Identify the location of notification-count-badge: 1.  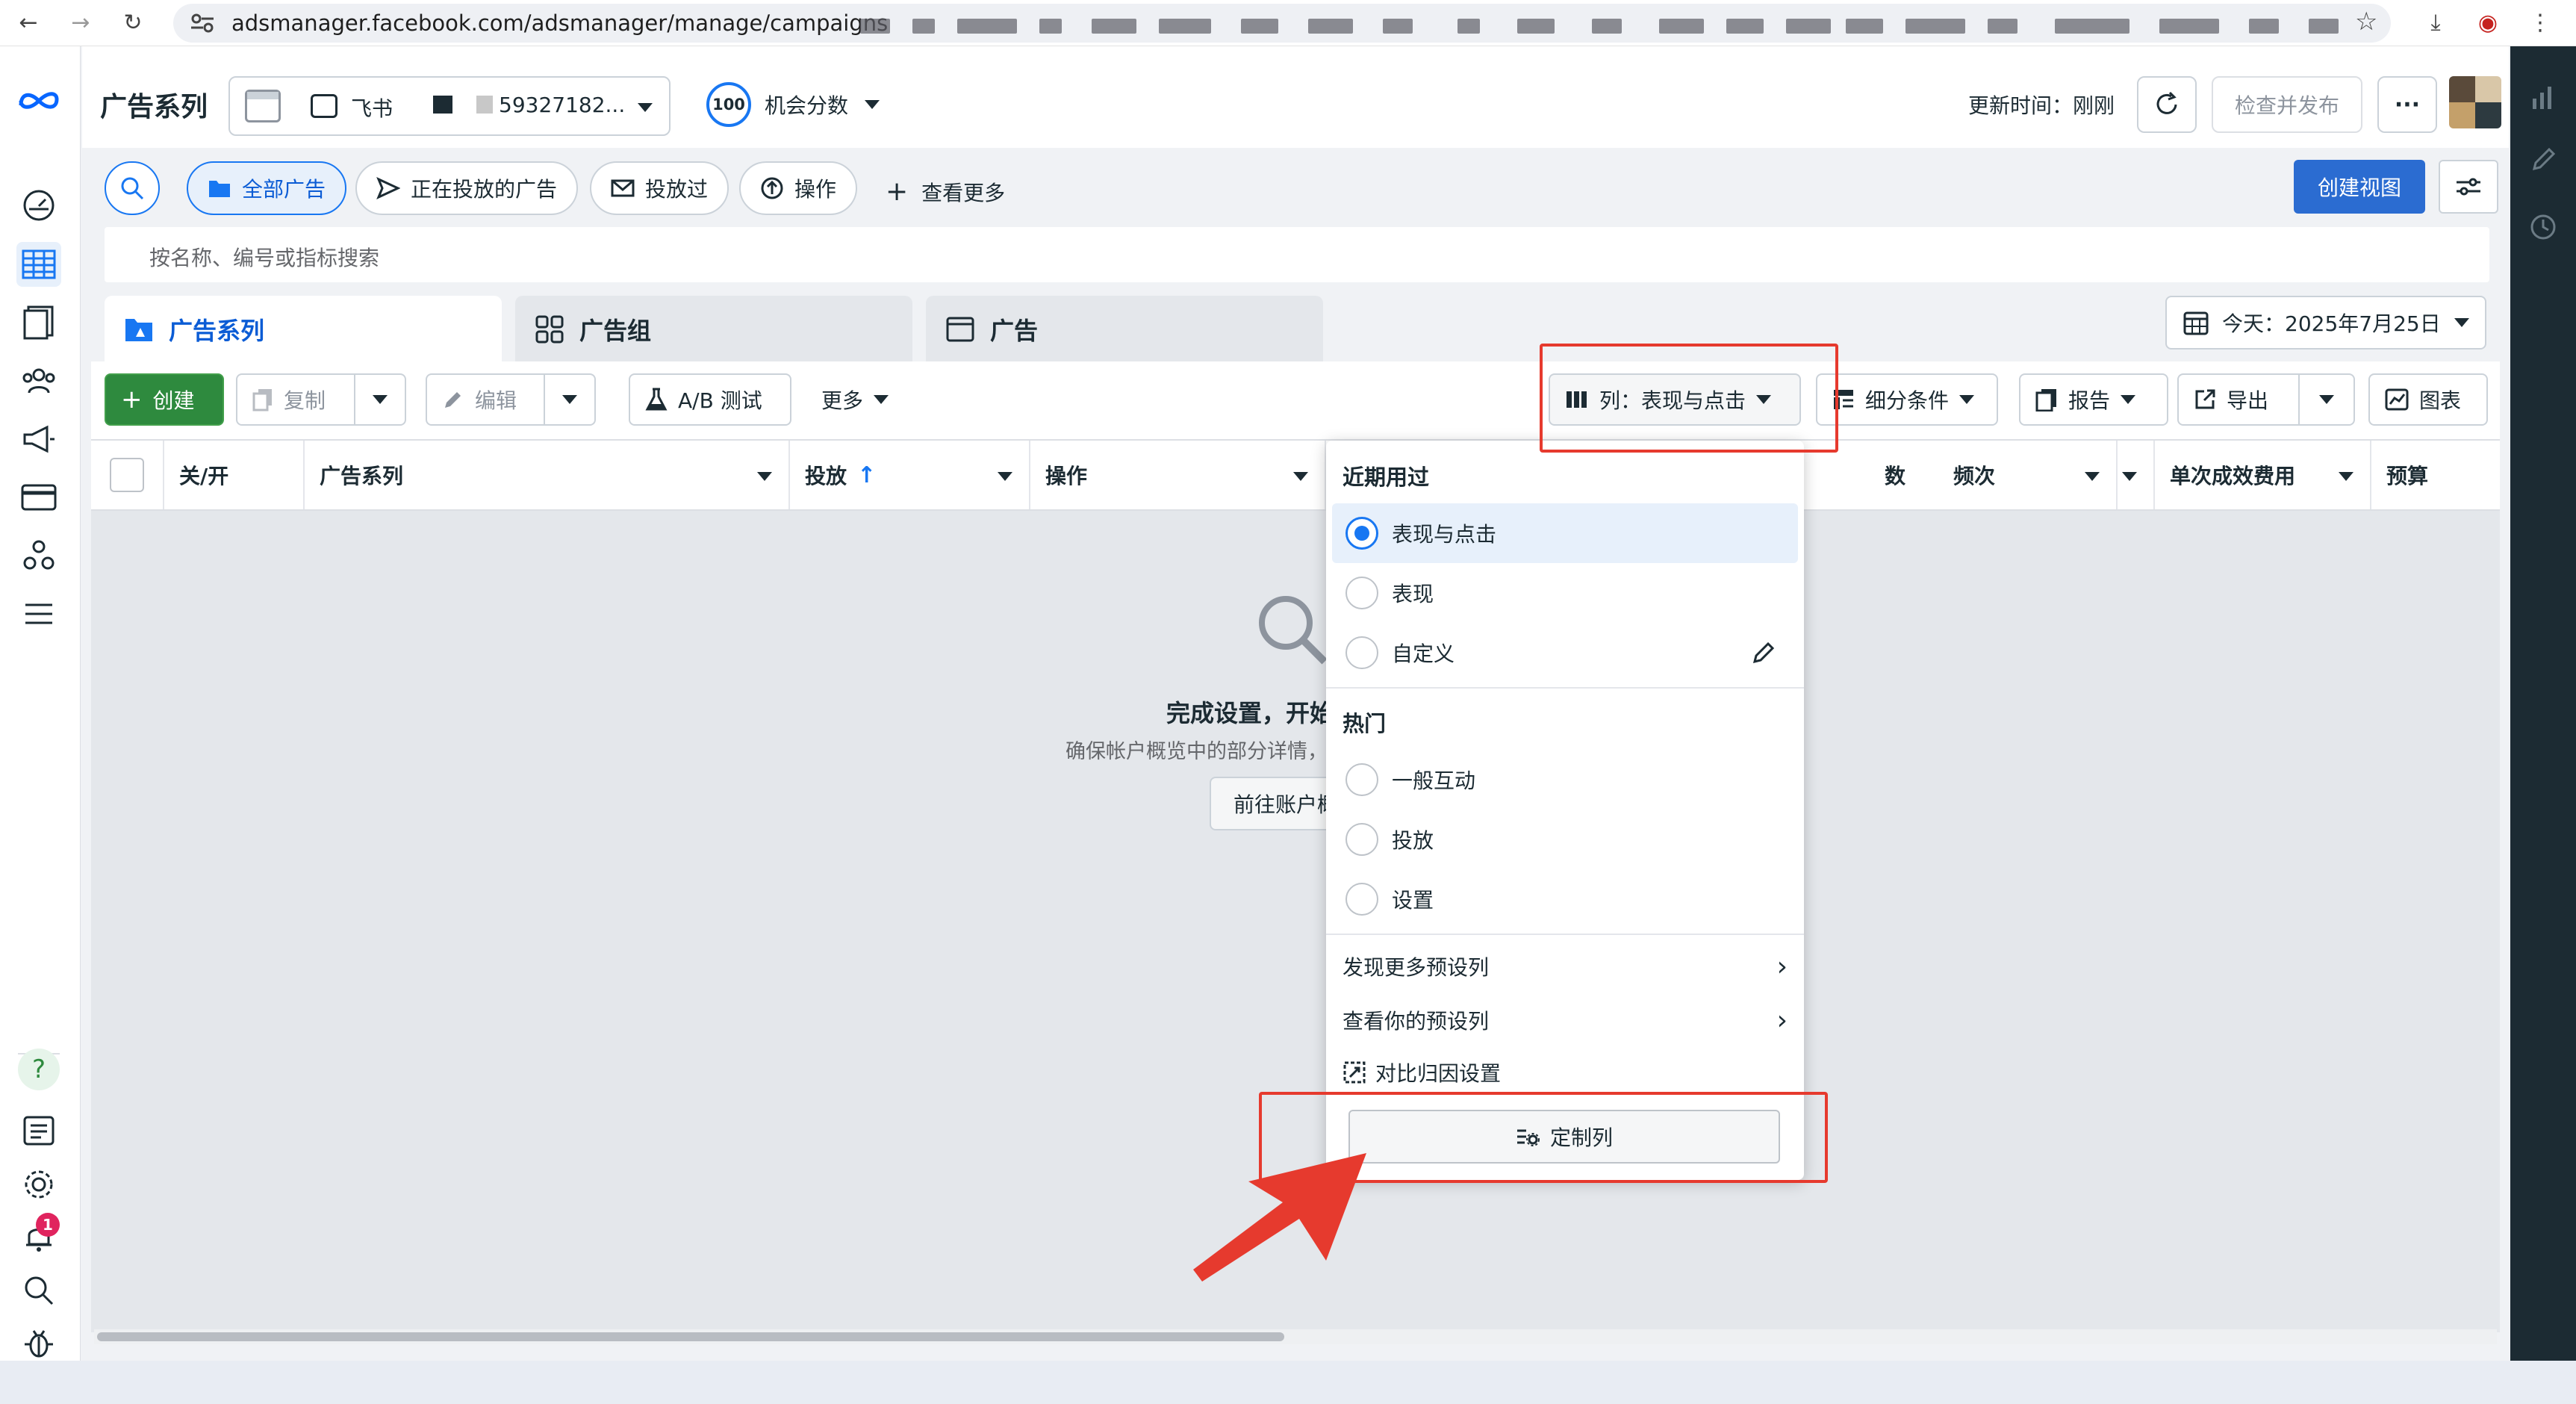
(48, 1225).